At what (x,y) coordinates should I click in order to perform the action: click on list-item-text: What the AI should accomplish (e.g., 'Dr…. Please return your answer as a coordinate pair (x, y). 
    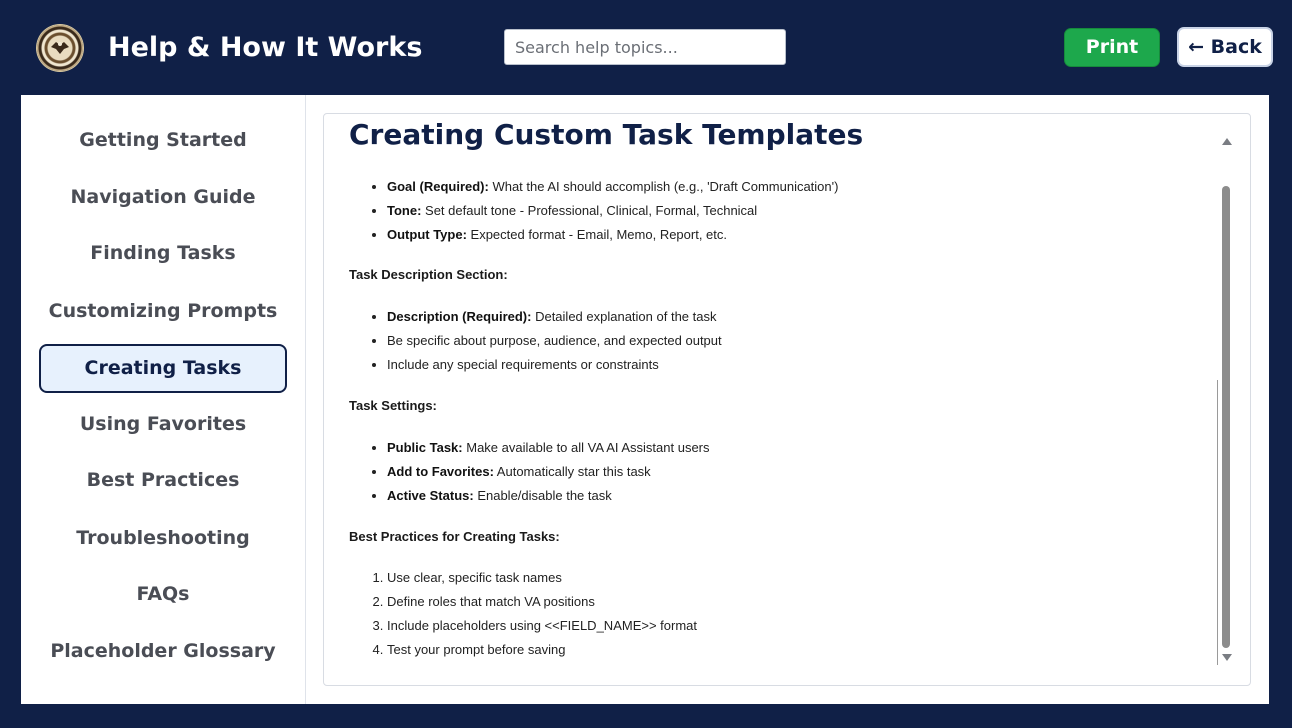
    Looking at the image, I should click on (663, 186).